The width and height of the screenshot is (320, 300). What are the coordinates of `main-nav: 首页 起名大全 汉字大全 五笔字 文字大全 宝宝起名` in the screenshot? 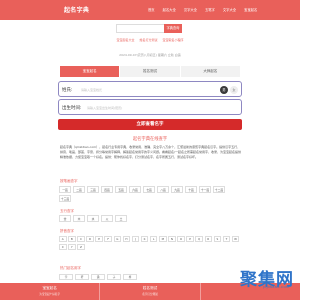 It's located at (206, 9).